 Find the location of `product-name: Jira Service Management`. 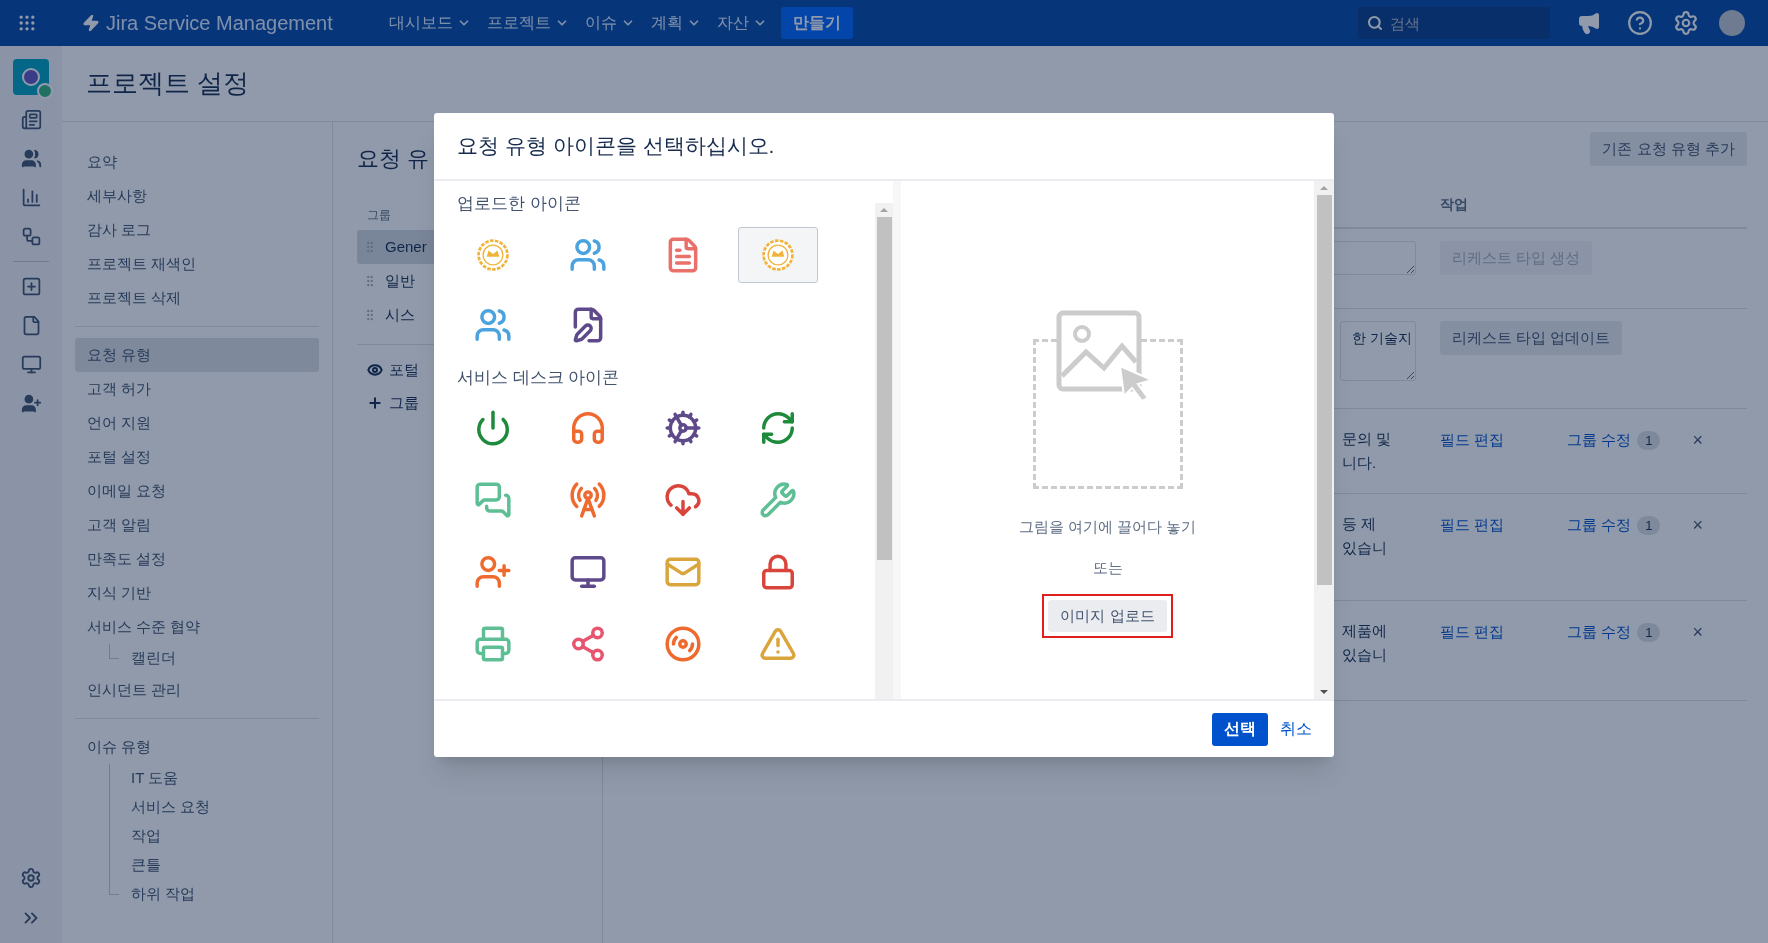

product-name: Jira Service Management is located at coordinates (219, 23).